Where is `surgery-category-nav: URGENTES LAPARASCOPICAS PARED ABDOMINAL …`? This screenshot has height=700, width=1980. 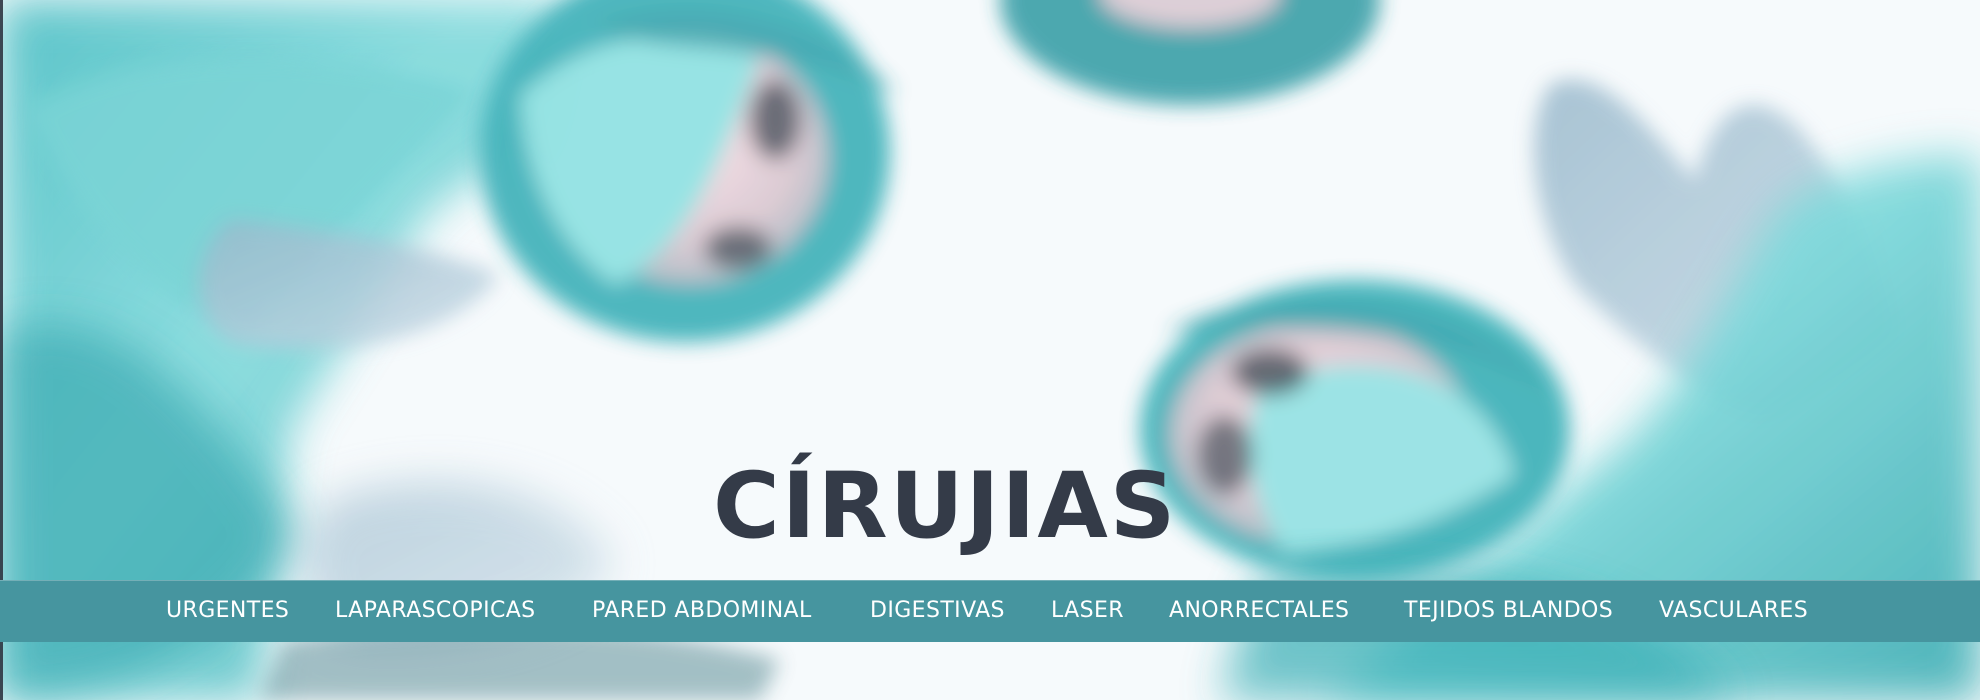
surgery-category-nav: URGENTES LAPARASCOPICAS PARED ABDOMINAL … is located at coordinates (990, 611).